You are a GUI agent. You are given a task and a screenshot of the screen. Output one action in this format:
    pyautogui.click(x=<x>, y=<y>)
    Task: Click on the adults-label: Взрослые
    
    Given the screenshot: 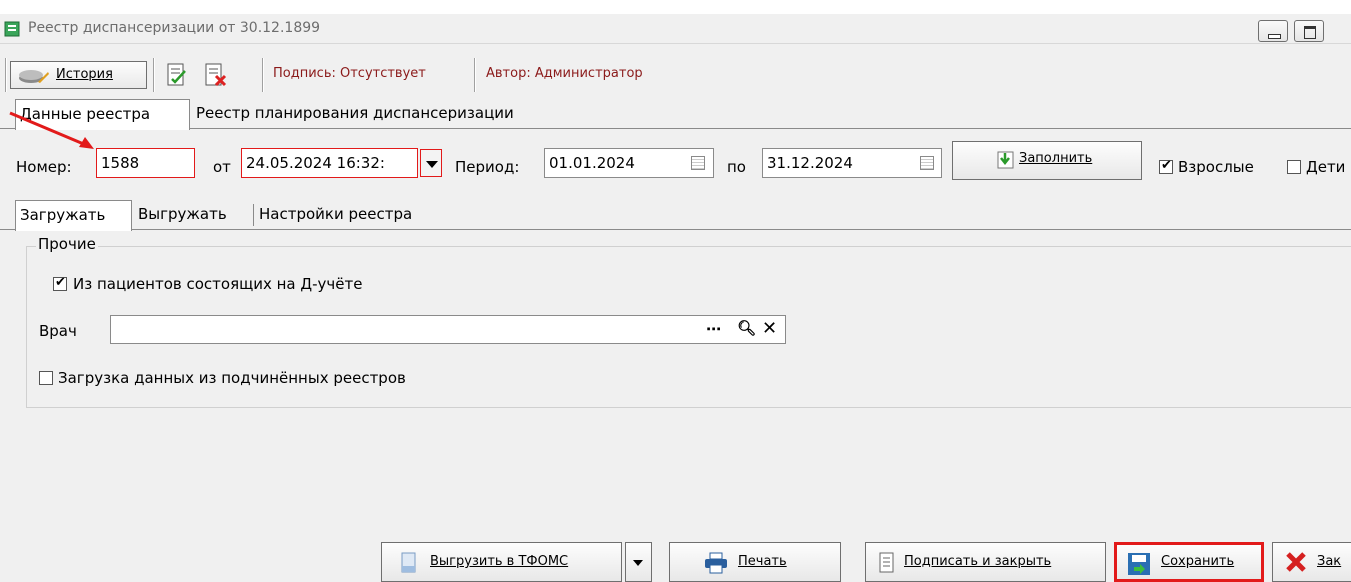 What is the action you would take?
    pyautogui.click(x=1216, y=167)
    